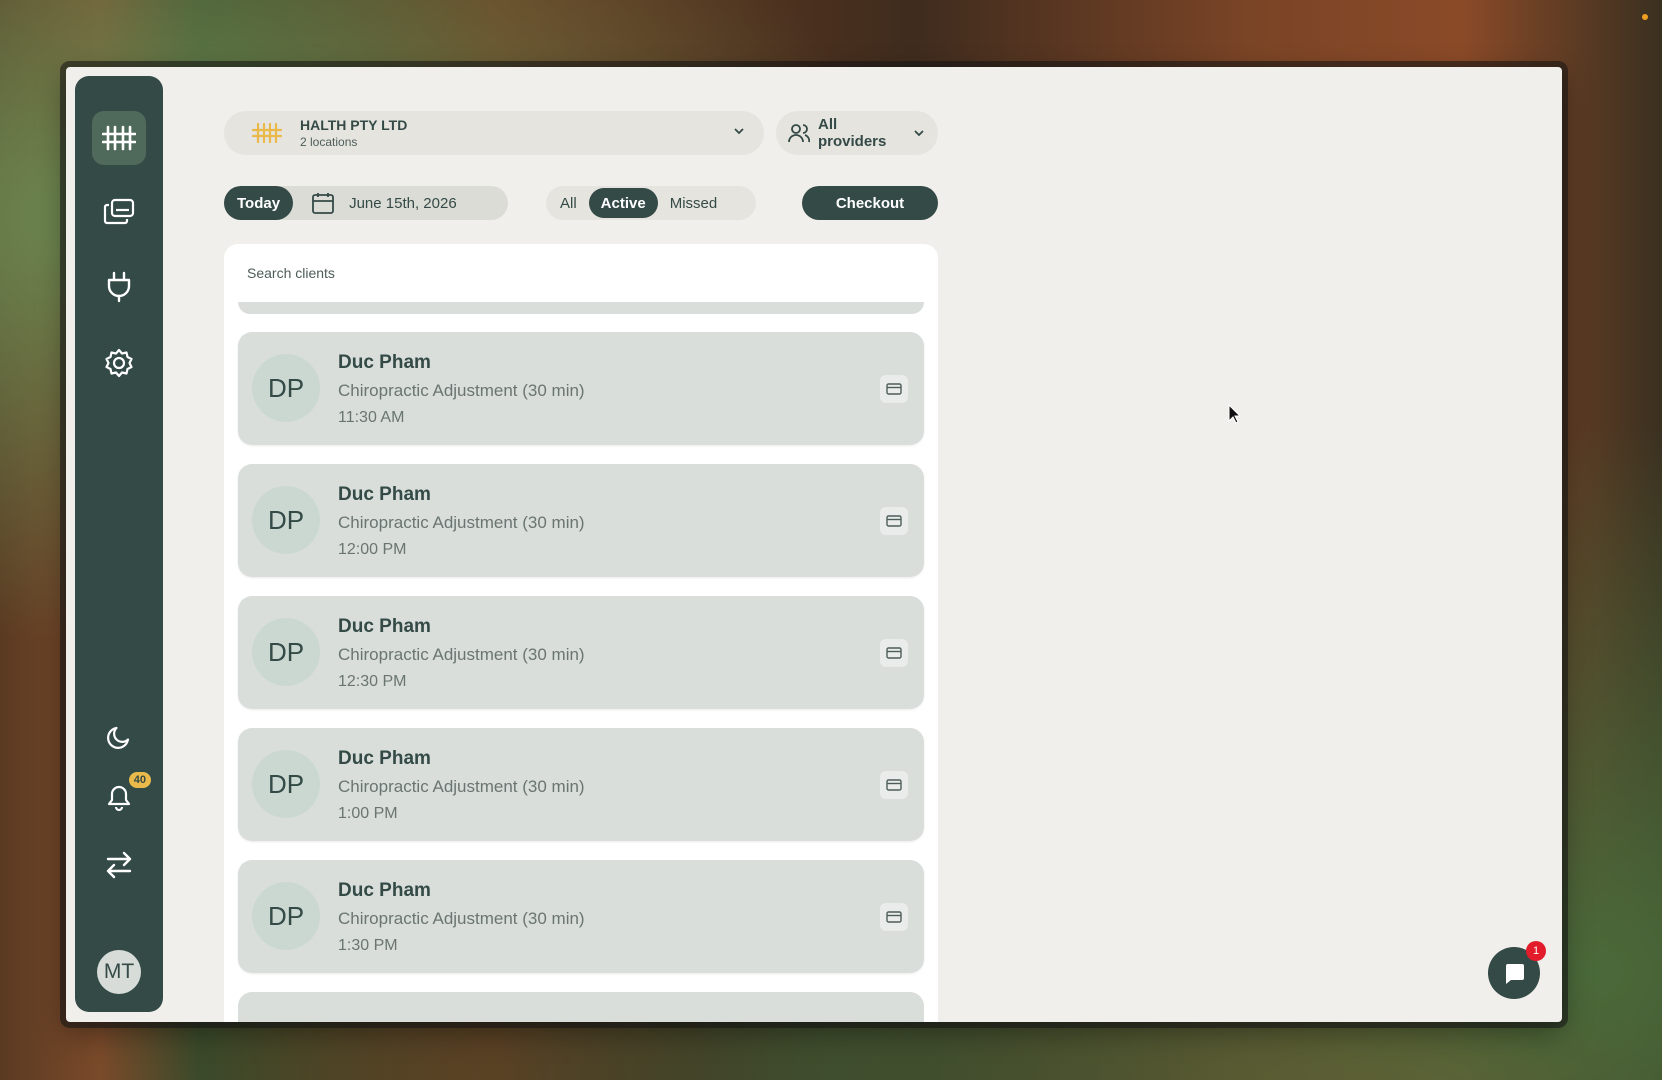  Describe the element at coordinates (371, 417) in the screenshot. I see `appointment-time: 11:30 AM` at that location.